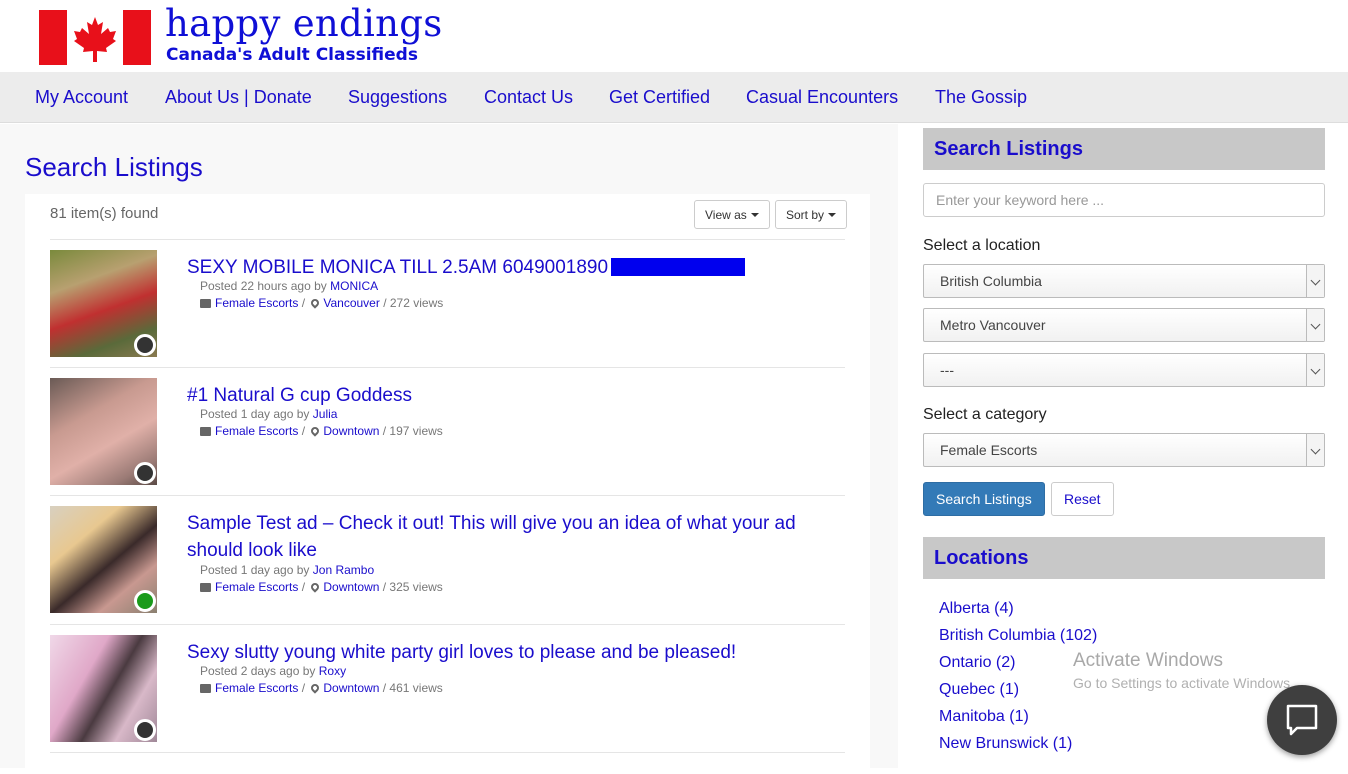 The height and width of the screenshot is (774, 1348). I want to click on listing-item, so click(447, 762).